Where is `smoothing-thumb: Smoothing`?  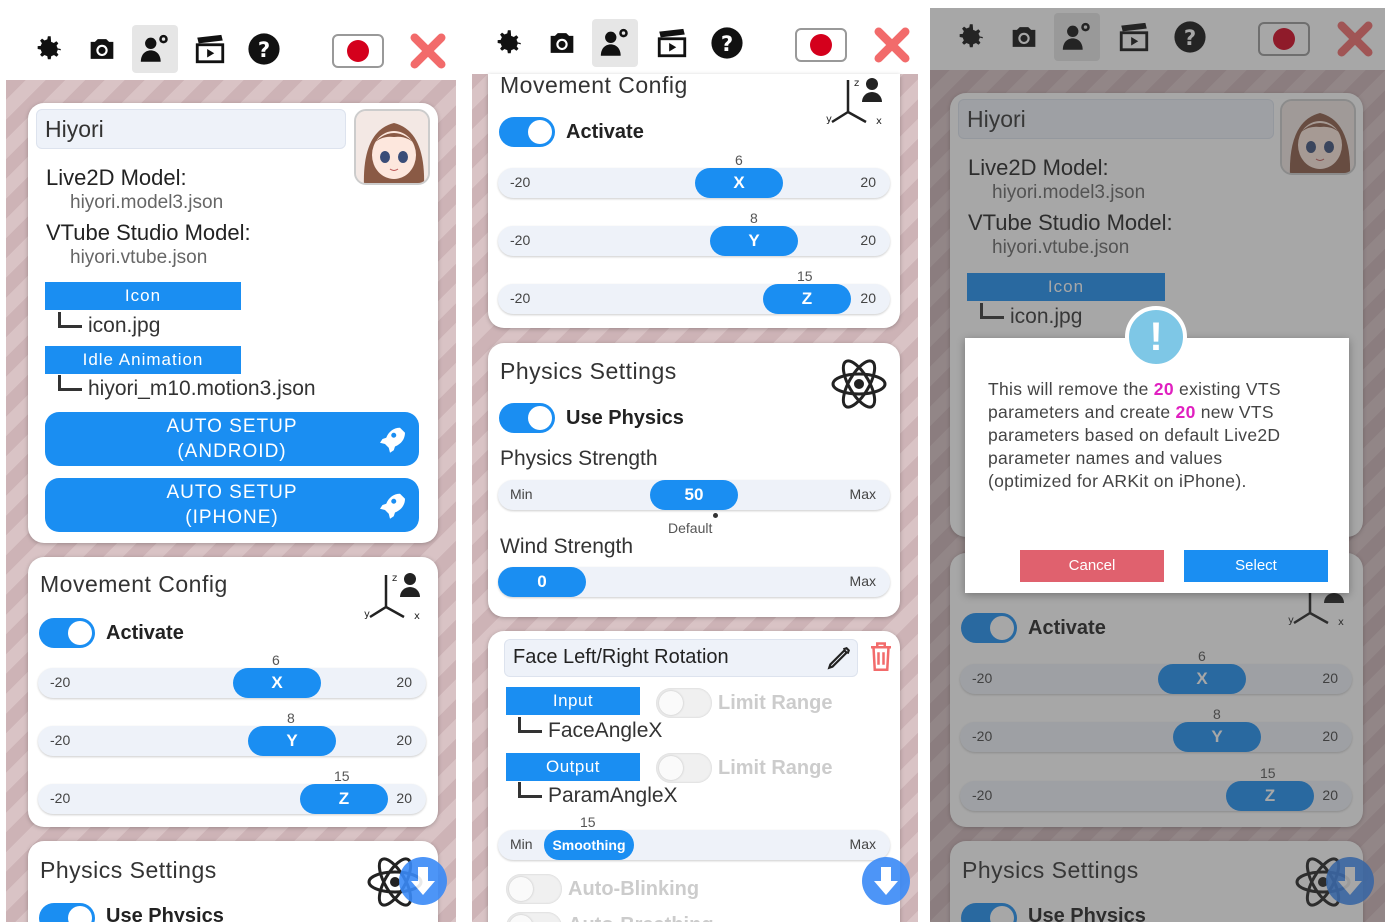
smoothing-thumb: Smoothing is located at coordinates (589, 845).